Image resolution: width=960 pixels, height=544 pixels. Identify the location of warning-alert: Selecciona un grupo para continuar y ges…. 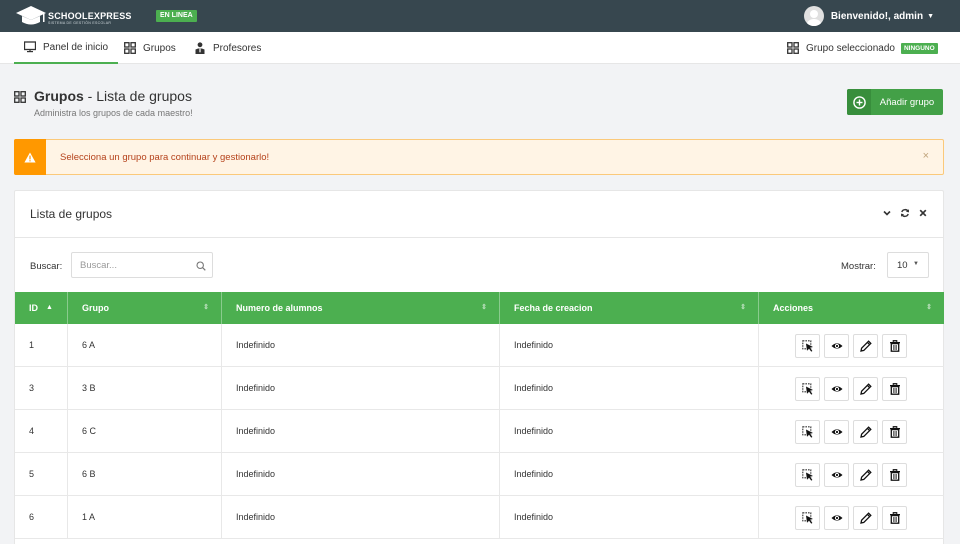
(479, 157).